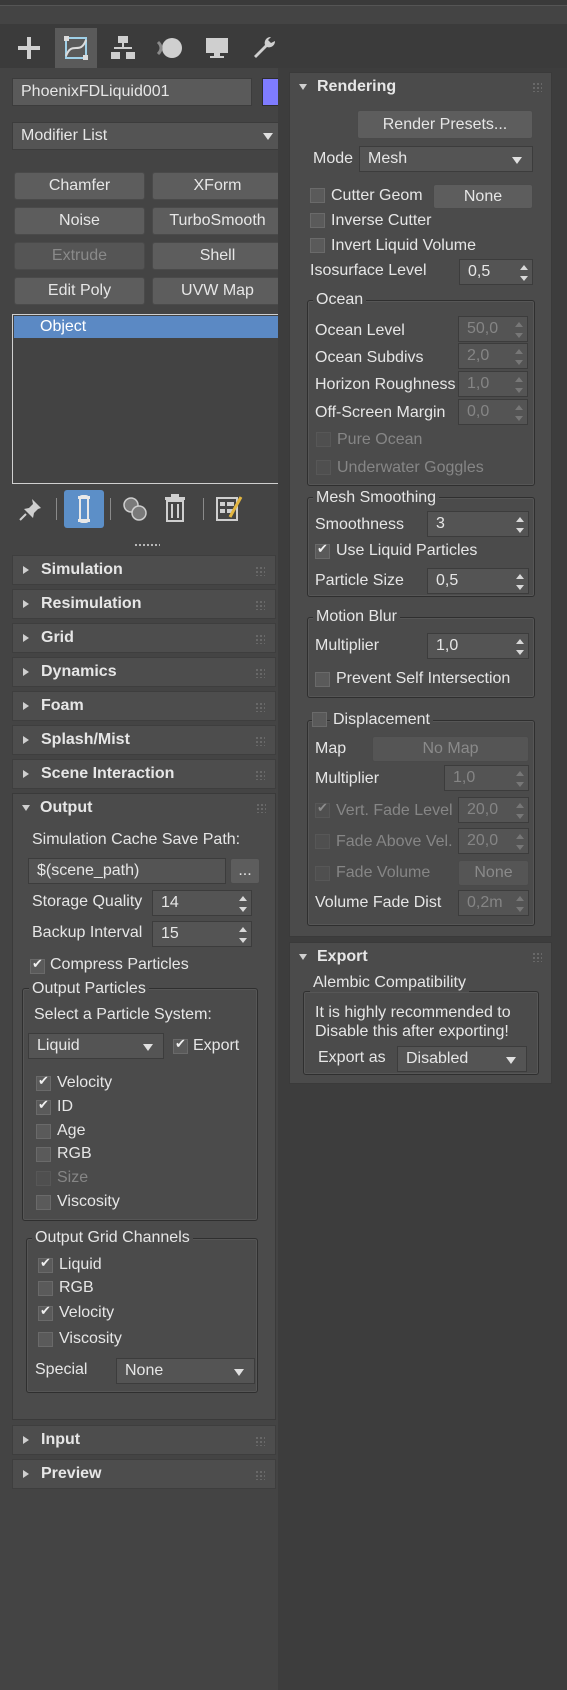  What do you see at coordinates (462, 1059) in the screenshot?
I see `export-as-dropdown: Disabled` at bounding box center [462, 1059].